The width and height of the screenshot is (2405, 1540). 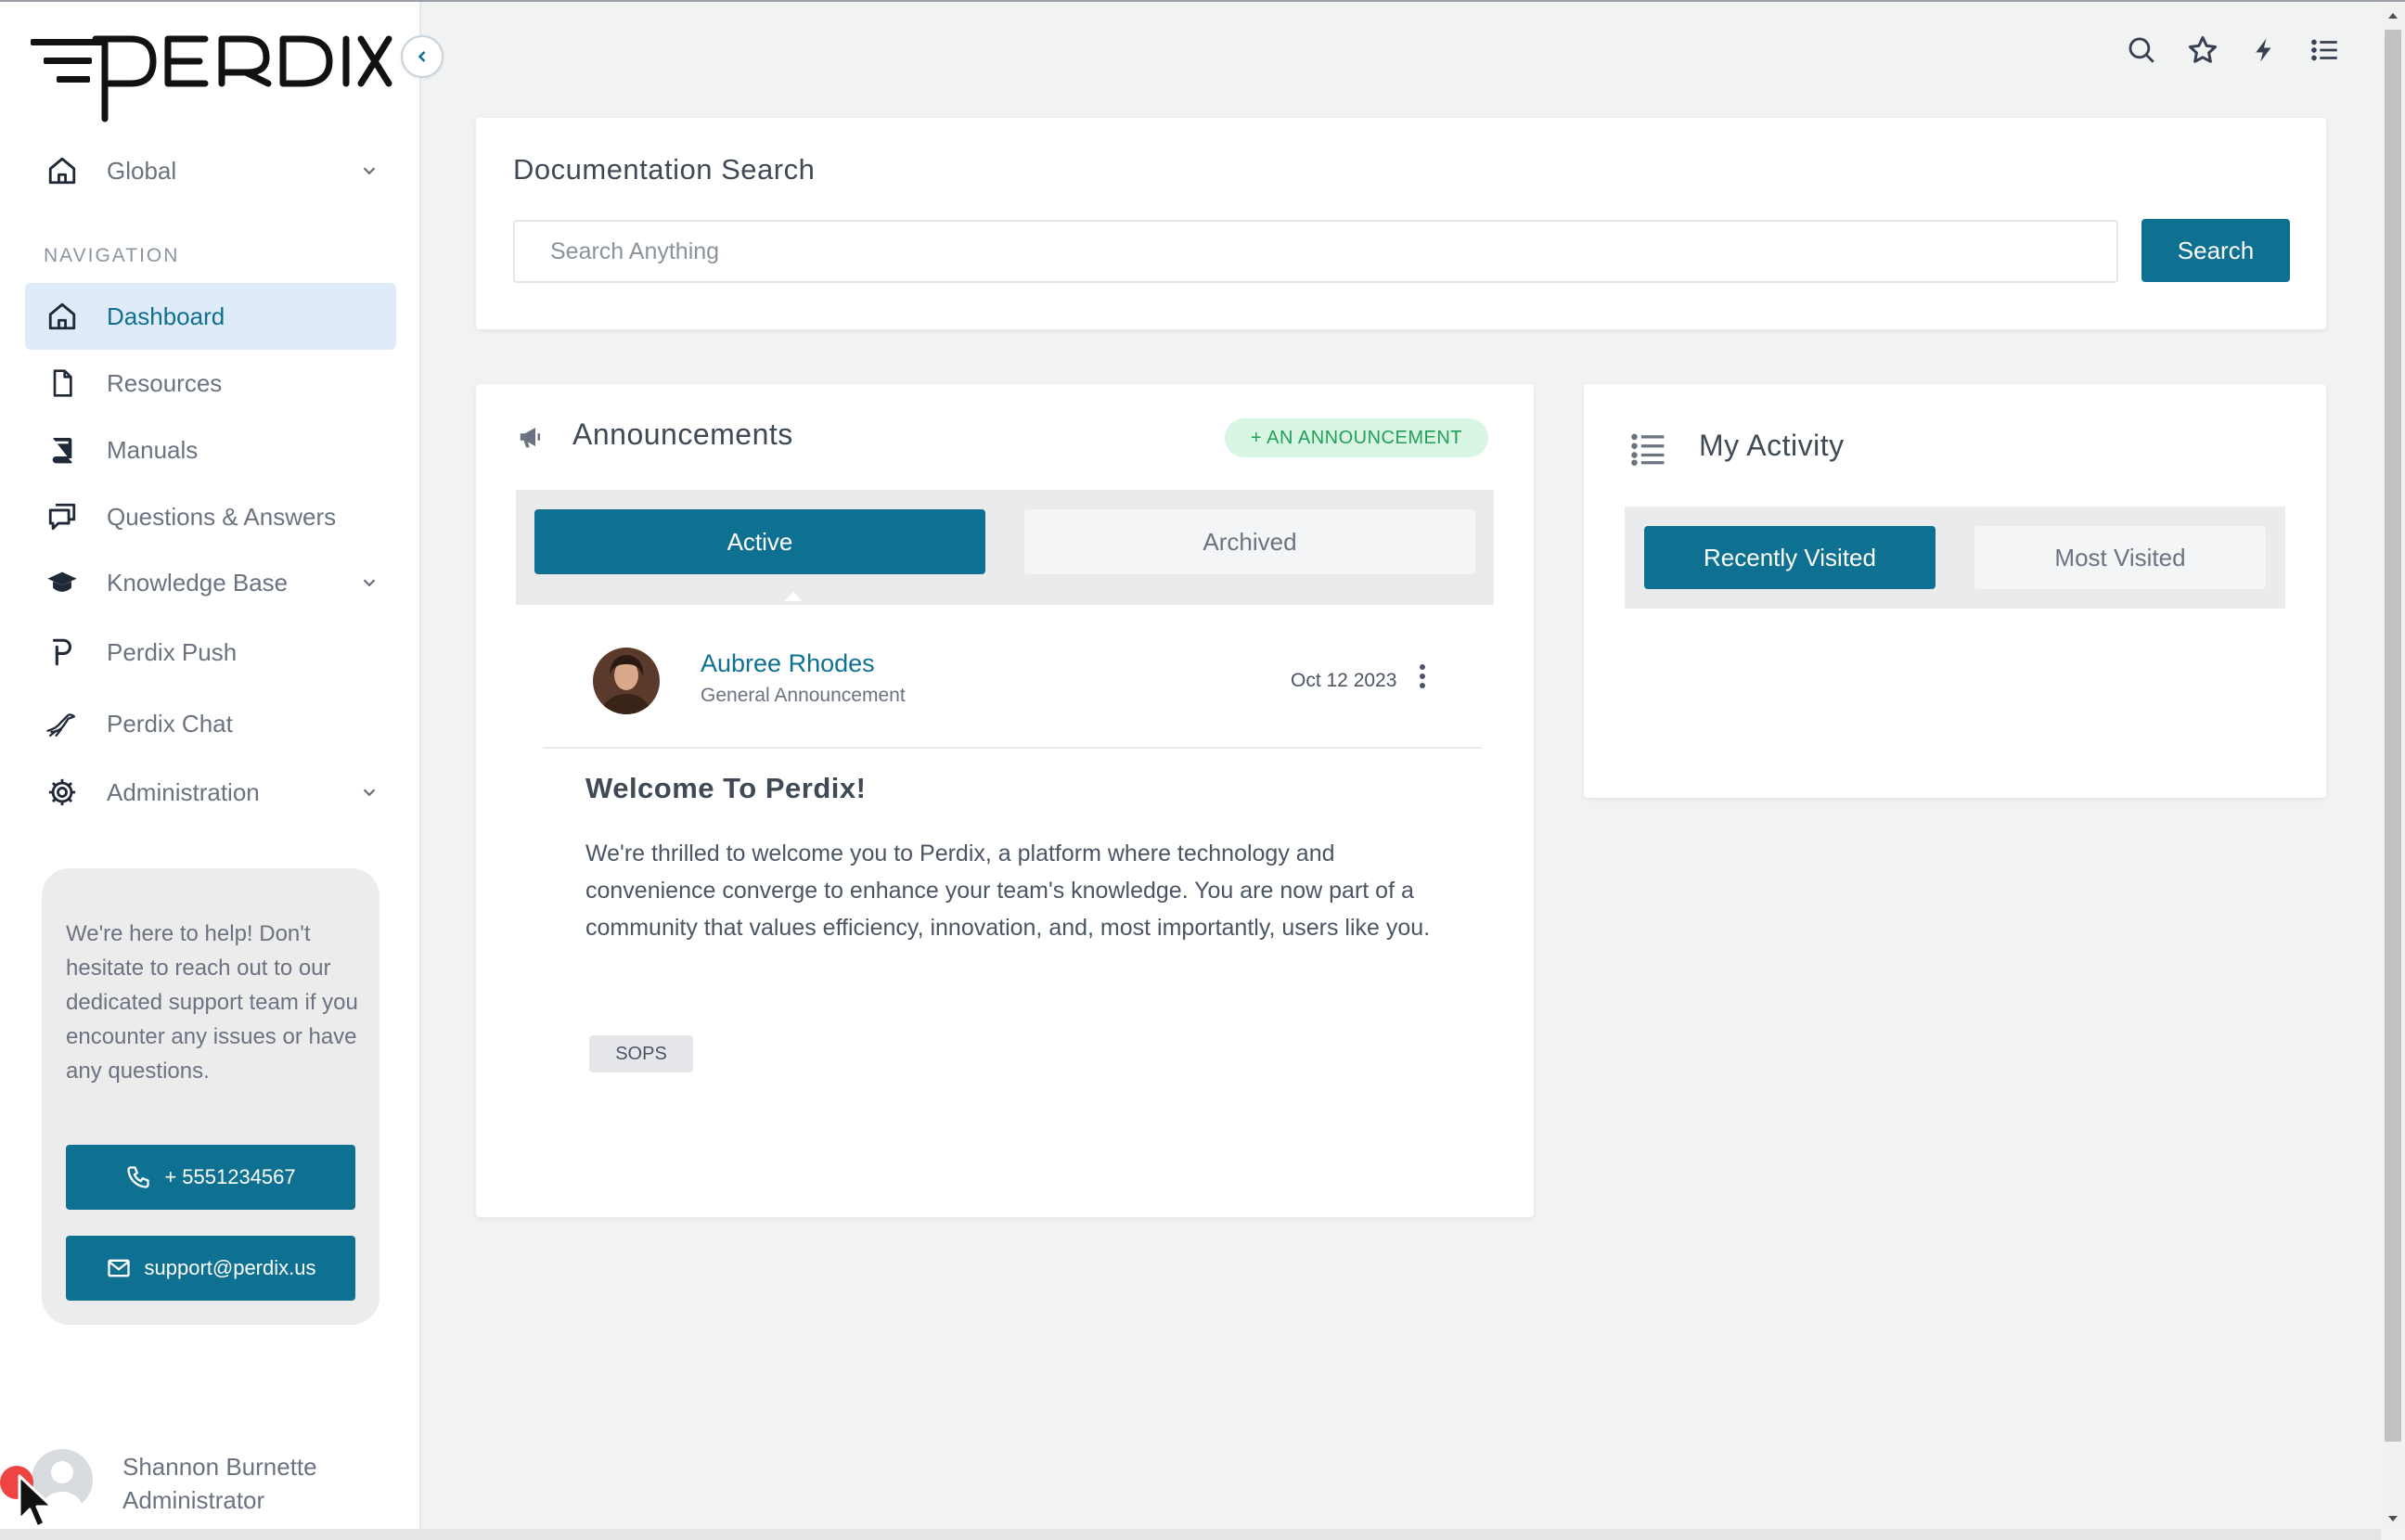 I want to click on search-button: Search, so click(x=2215, y=250).